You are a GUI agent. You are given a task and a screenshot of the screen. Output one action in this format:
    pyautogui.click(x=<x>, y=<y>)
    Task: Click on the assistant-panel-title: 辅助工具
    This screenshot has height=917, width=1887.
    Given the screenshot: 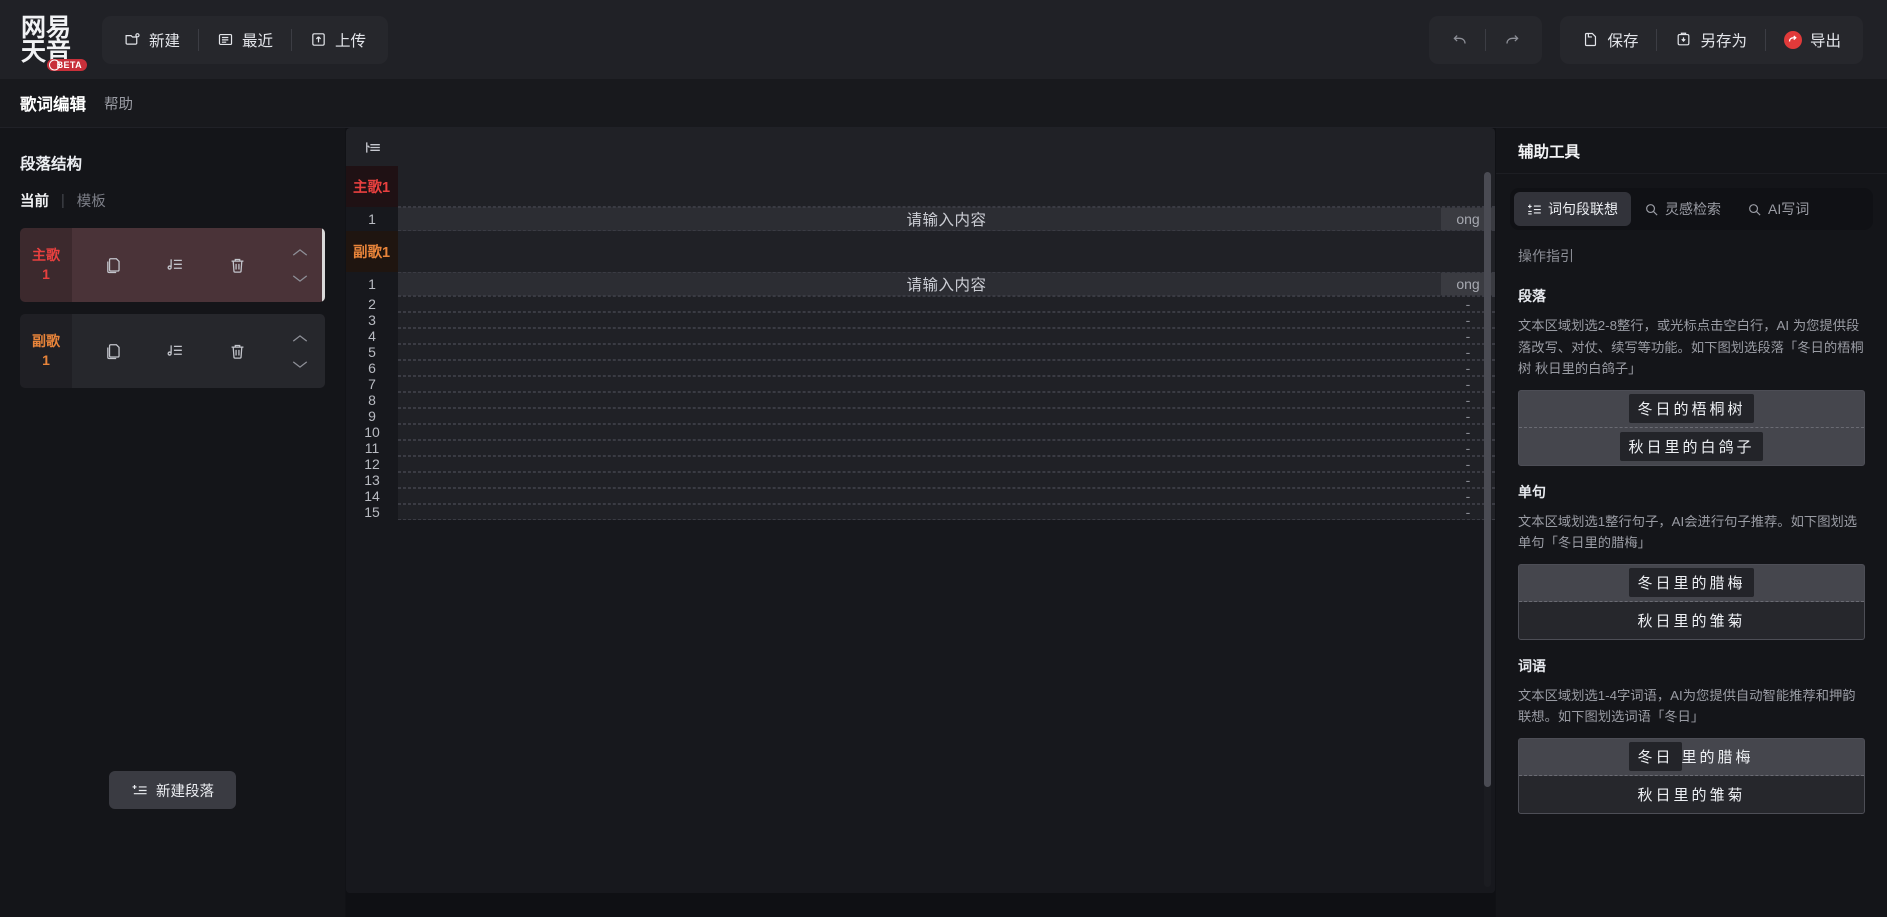 What is the action you would take?
    pyautogui.click(x=1691, y=151)
    